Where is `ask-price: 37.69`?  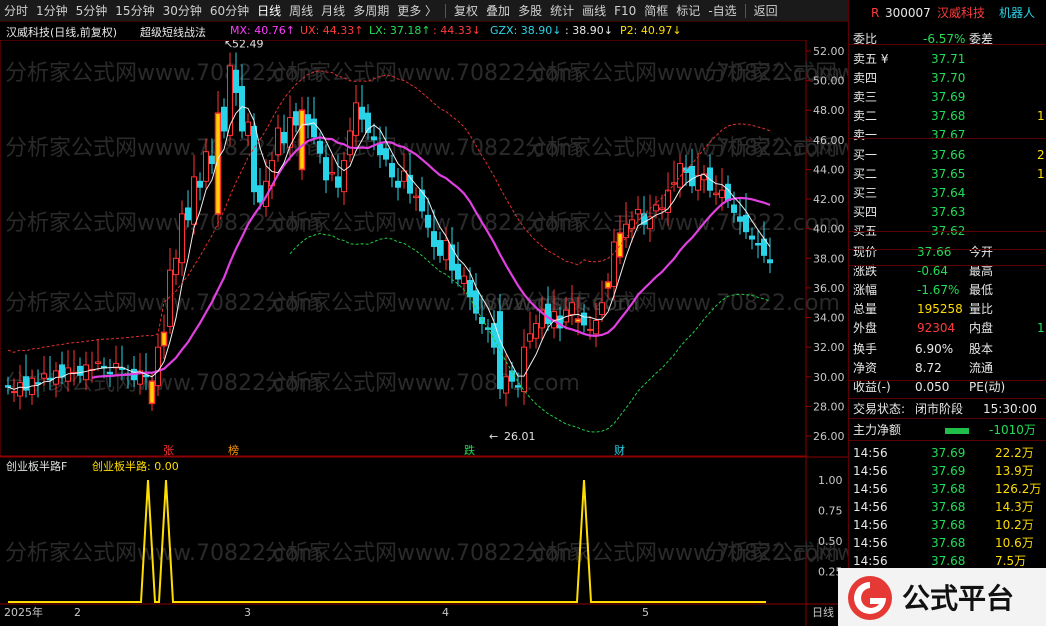
ask-price: 37.69 is located at coordinates (948, 97).